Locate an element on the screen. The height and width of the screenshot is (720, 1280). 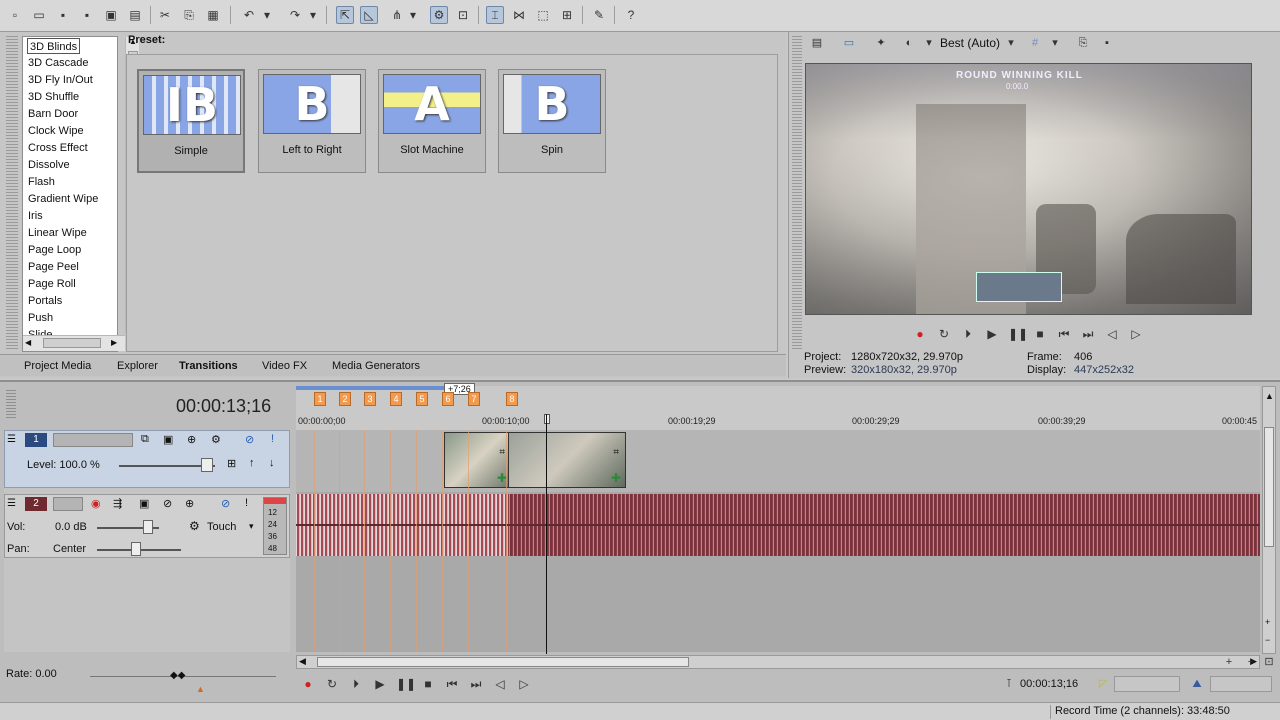
next-frame-icon: ▷ is located at coordinates (1136, 334).